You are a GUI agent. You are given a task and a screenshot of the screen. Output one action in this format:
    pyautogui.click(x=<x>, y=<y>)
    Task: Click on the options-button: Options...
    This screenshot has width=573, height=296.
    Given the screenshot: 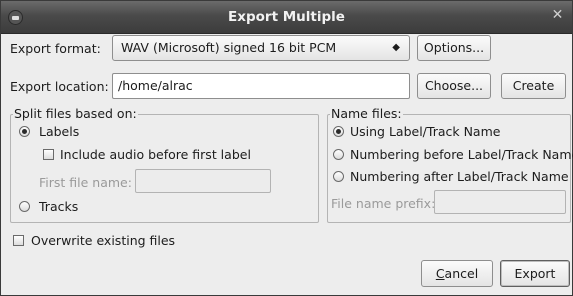 What is the action you would take?
    pyautogui.click(x=454, y=48)
    